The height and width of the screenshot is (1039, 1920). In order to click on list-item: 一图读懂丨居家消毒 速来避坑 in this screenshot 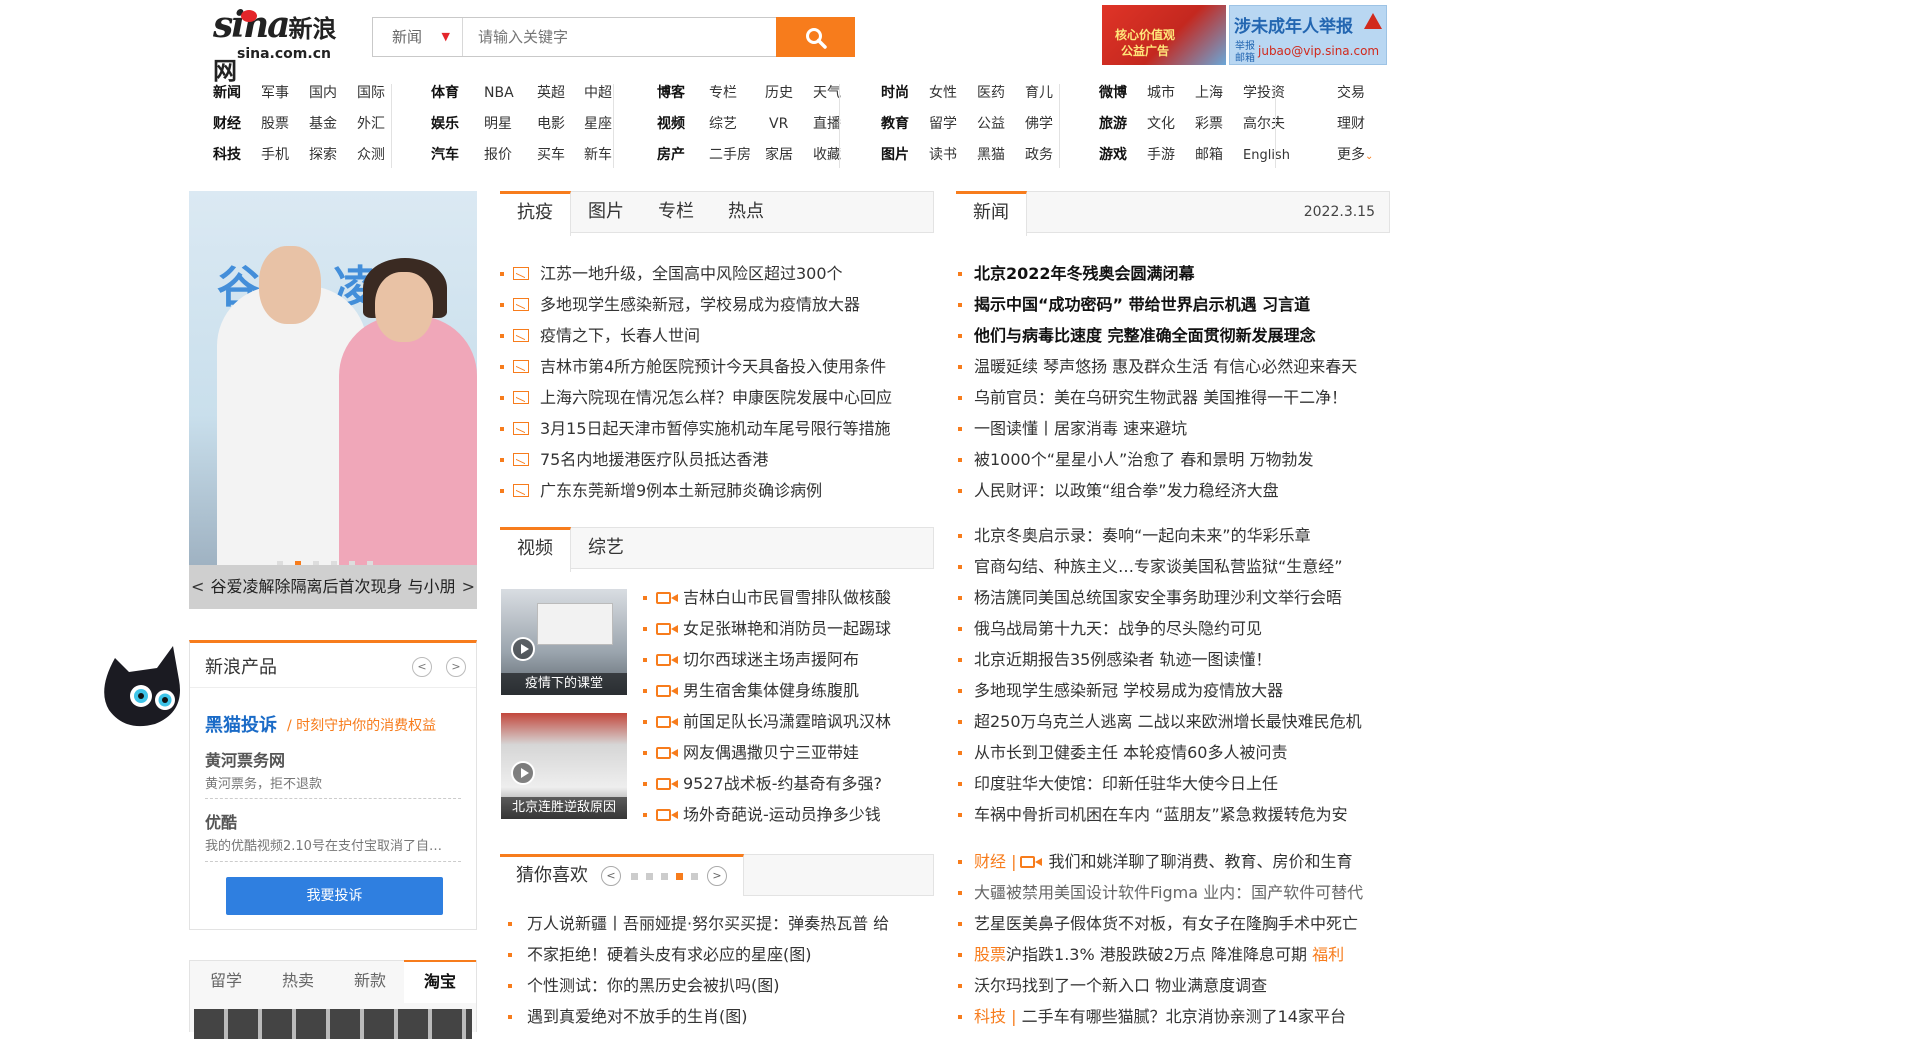, I will do `click(1174, 428)`.